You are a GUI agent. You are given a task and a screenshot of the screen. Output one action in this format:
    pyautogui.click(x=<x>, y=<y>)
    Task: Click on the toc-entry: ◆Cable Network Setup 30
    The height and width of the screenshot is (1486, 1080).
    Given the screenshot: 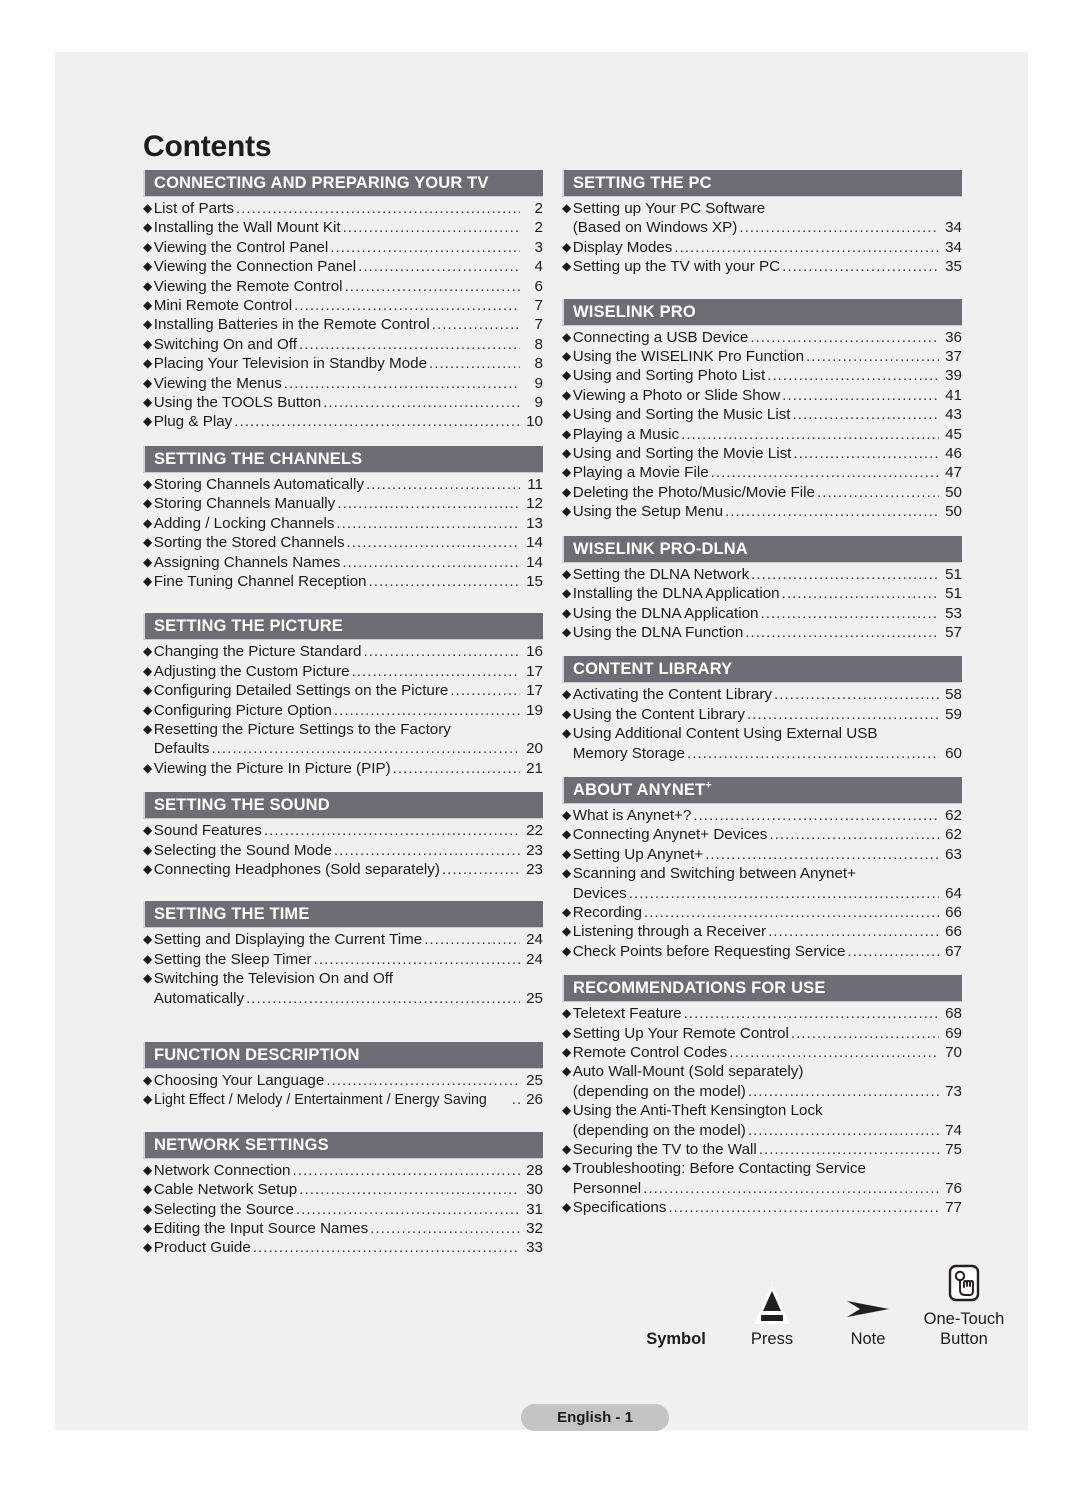 What is the action you would take?
    pyautogui.click(x=343, y=1189)
    